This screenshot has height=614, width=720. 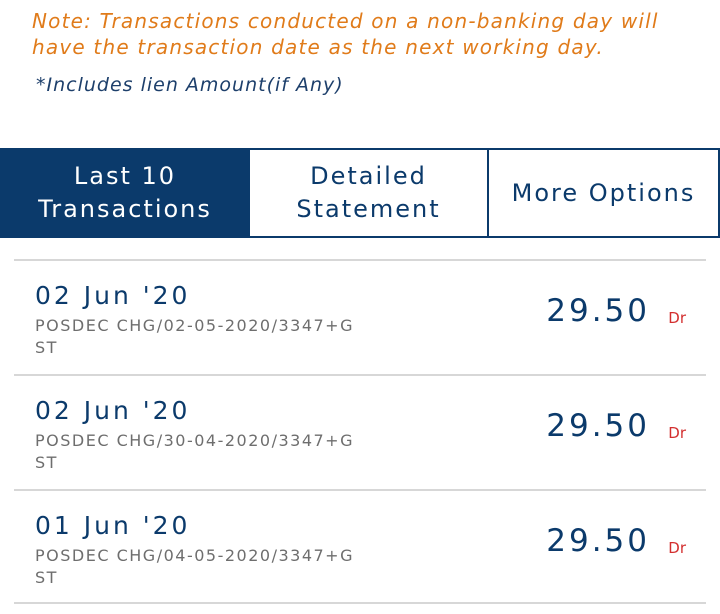 I want to click on transaction-description: POSDEC CHG/30-04-2020/3347+GST, so click(x=194, y=451).